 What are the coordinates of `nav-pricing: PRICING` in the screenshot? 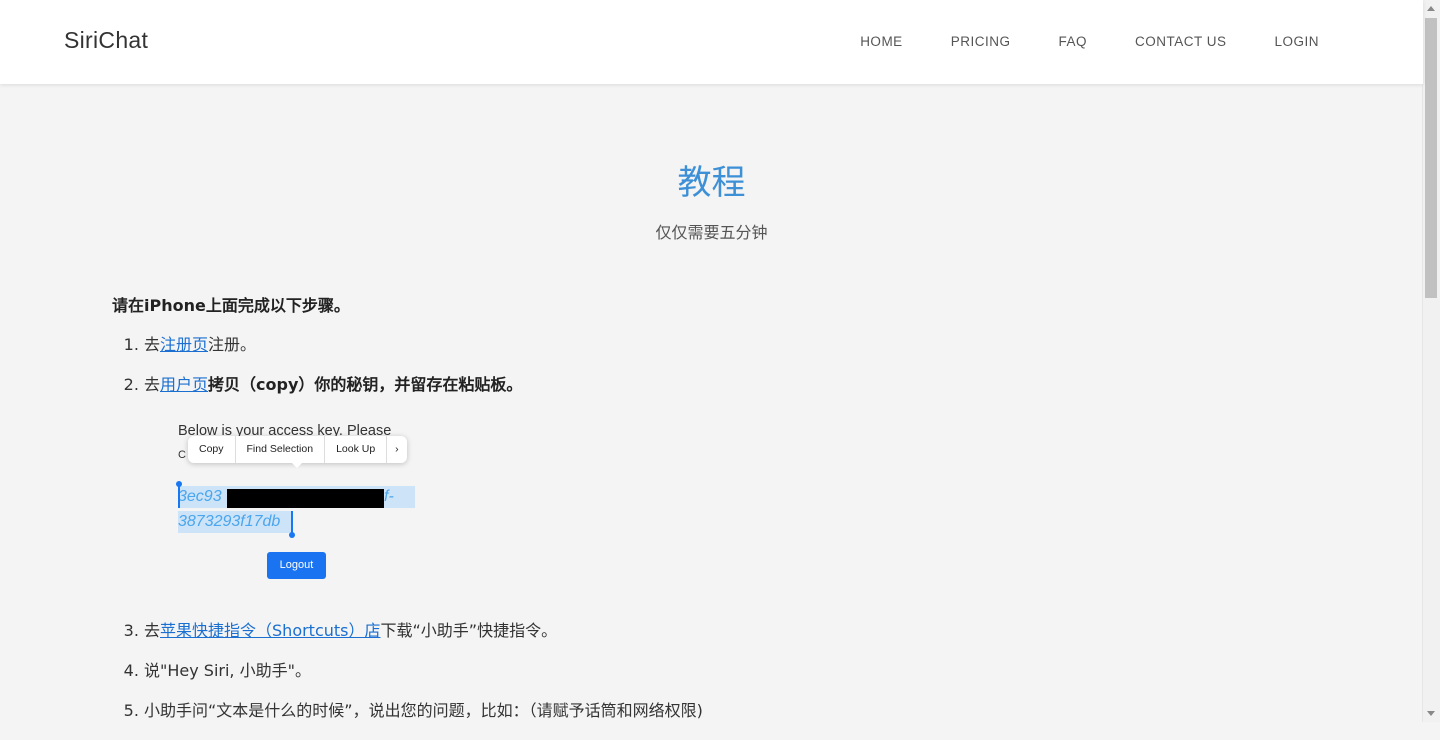 It's located at (981, 41).